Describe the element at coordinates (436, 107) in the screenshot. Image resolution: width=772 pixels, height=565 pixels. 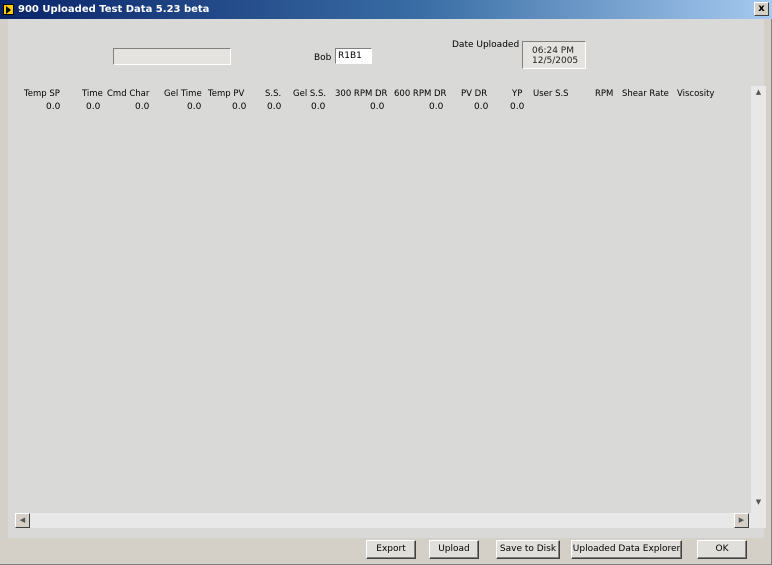
I see `cell-600-rpm-dr: 0.0` at that location.